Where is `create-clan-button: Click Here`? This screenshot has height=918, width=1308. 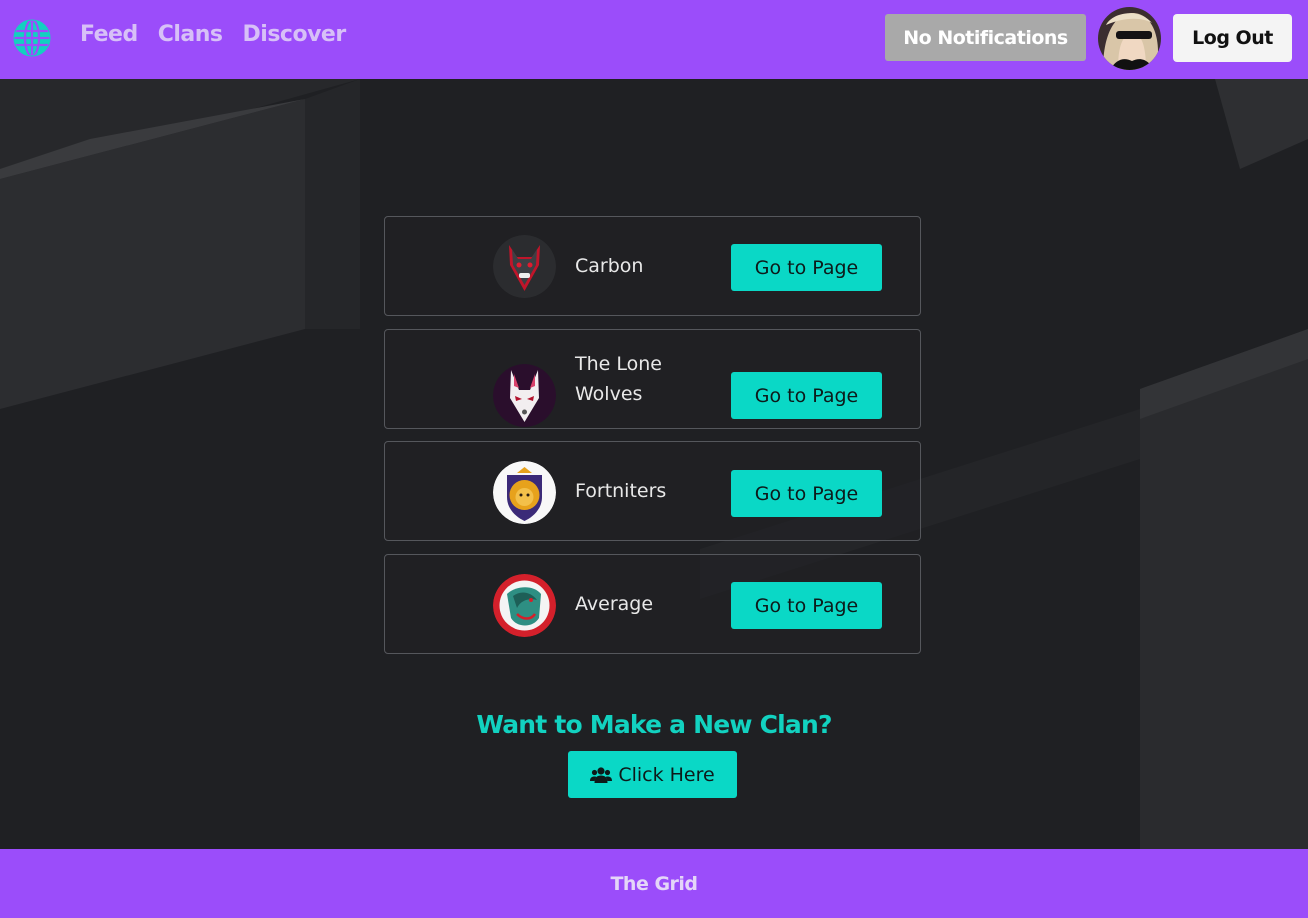 create-clan-button: Click Here is located at coordinates (652, 774).